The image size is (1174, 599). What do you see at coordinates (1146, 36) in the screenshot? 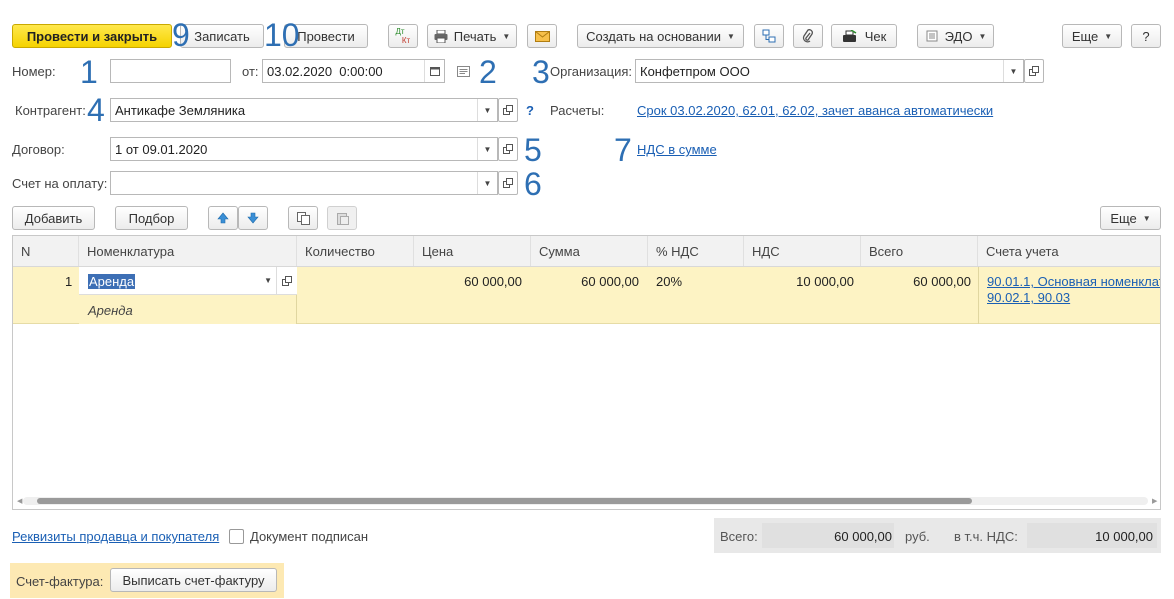
I see `help-button: ?` at bounding box center [1146, 36].